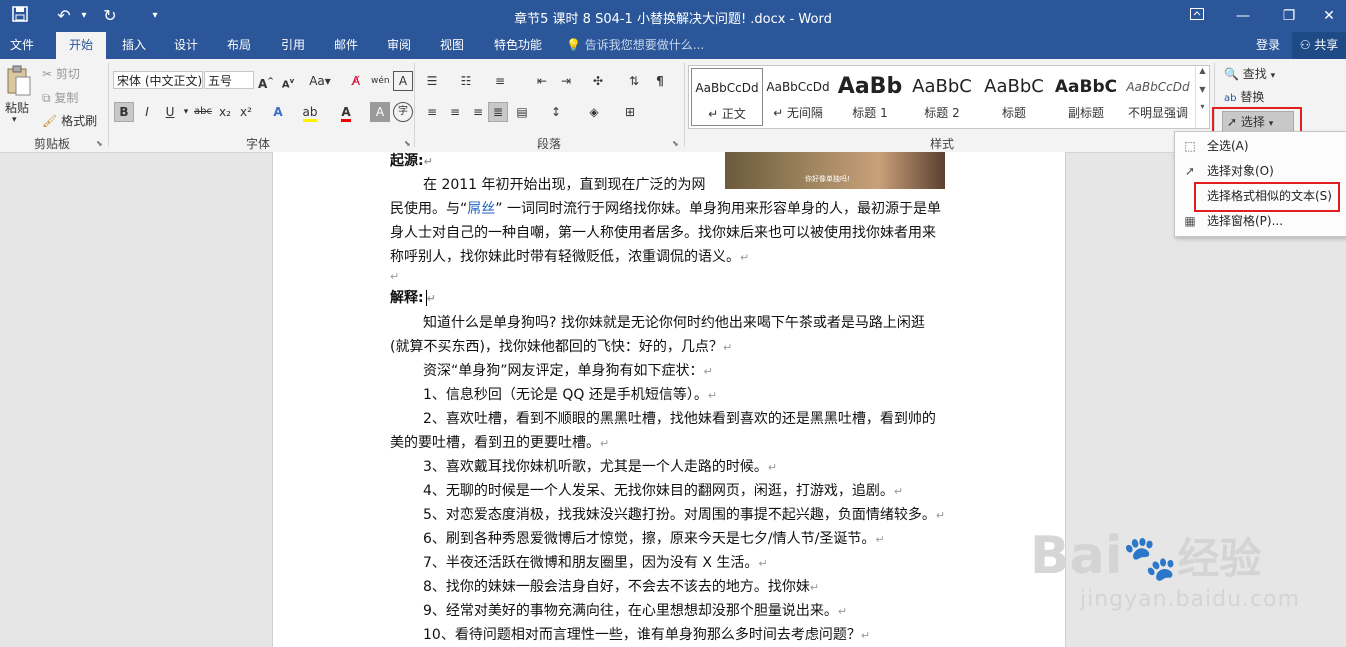 The image size is (1346, 647). Describe the element at coordinates (1267, 197) in the screenshot. I see `highlight-box-similar-format` at that location.